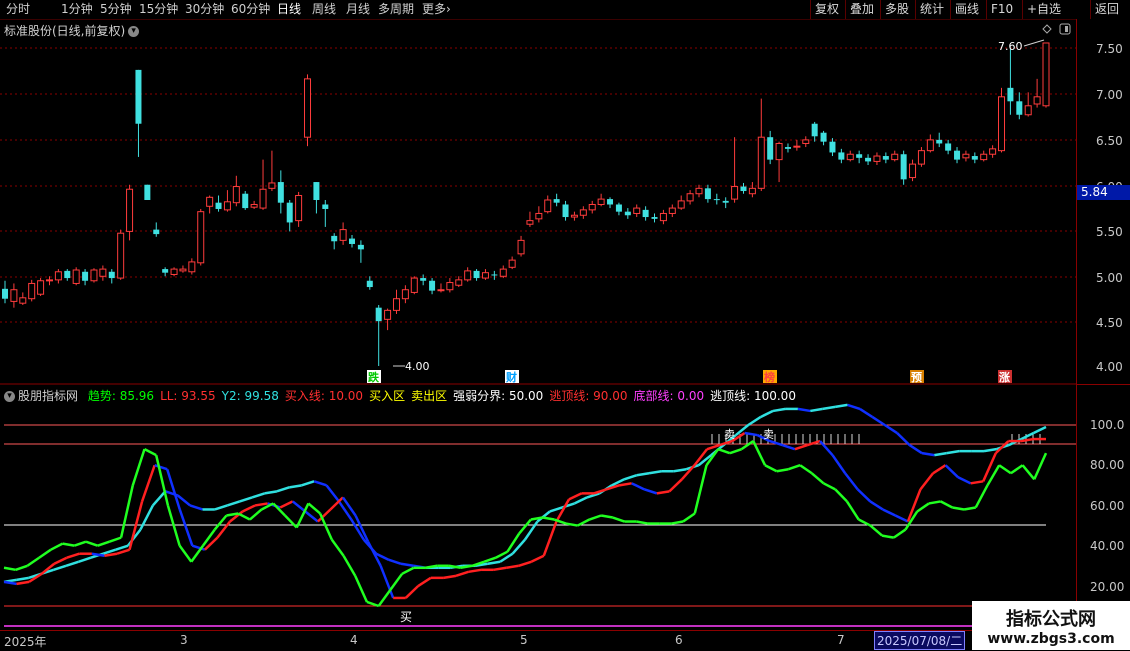  I want to click on ind-y-tick: 80.00, so click(1107, 465).